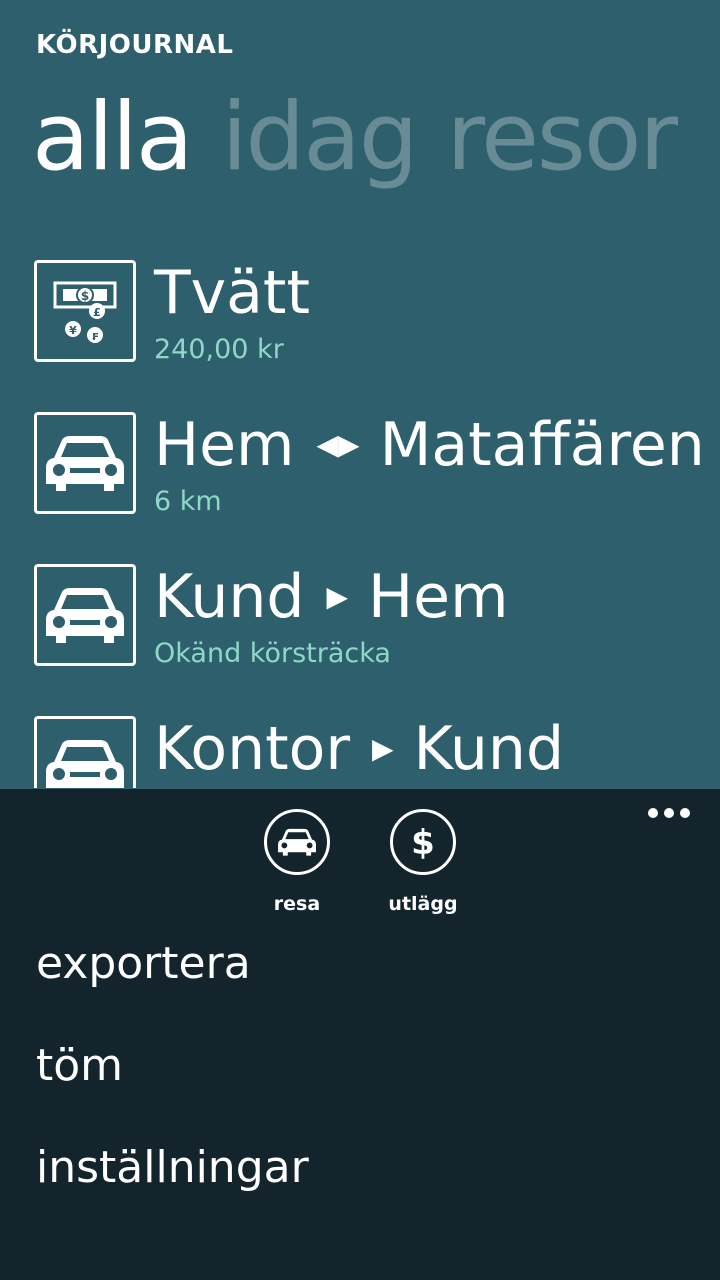  I want to click on app-title: KÖRJOURNAL, so click(135, 45).